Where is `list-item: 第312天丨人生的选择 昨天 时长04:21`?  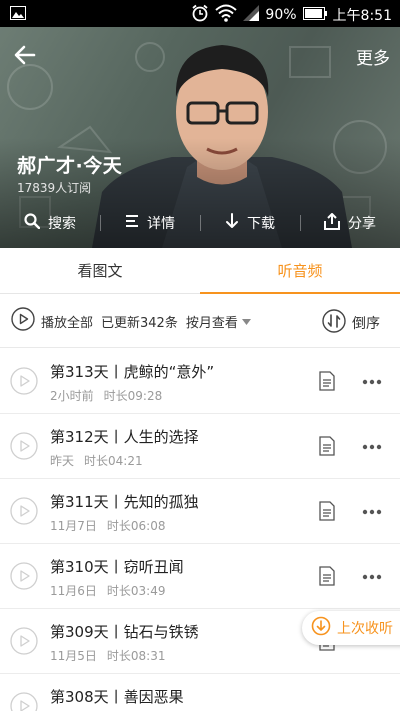 list-item: 第312天丨人生的选择 昨天 时长04:21 is located at coordinates (200, 446).